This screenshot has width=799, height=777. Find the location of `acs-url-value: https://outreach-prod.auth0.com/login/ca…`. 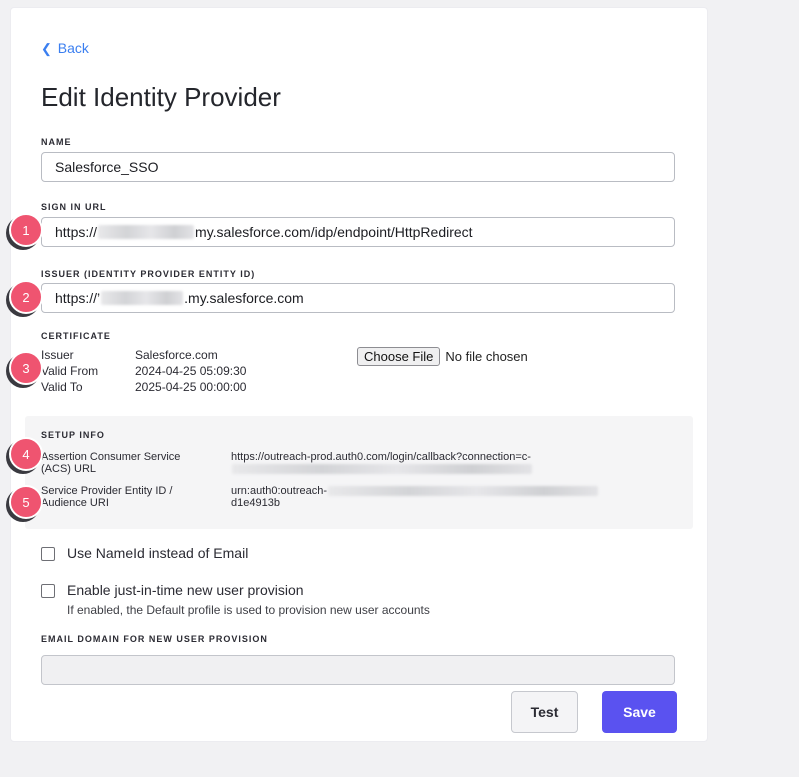

acs-url-value: https://outreach-prod.auth0.com/login/ca… is located at coordinates (446, 463).